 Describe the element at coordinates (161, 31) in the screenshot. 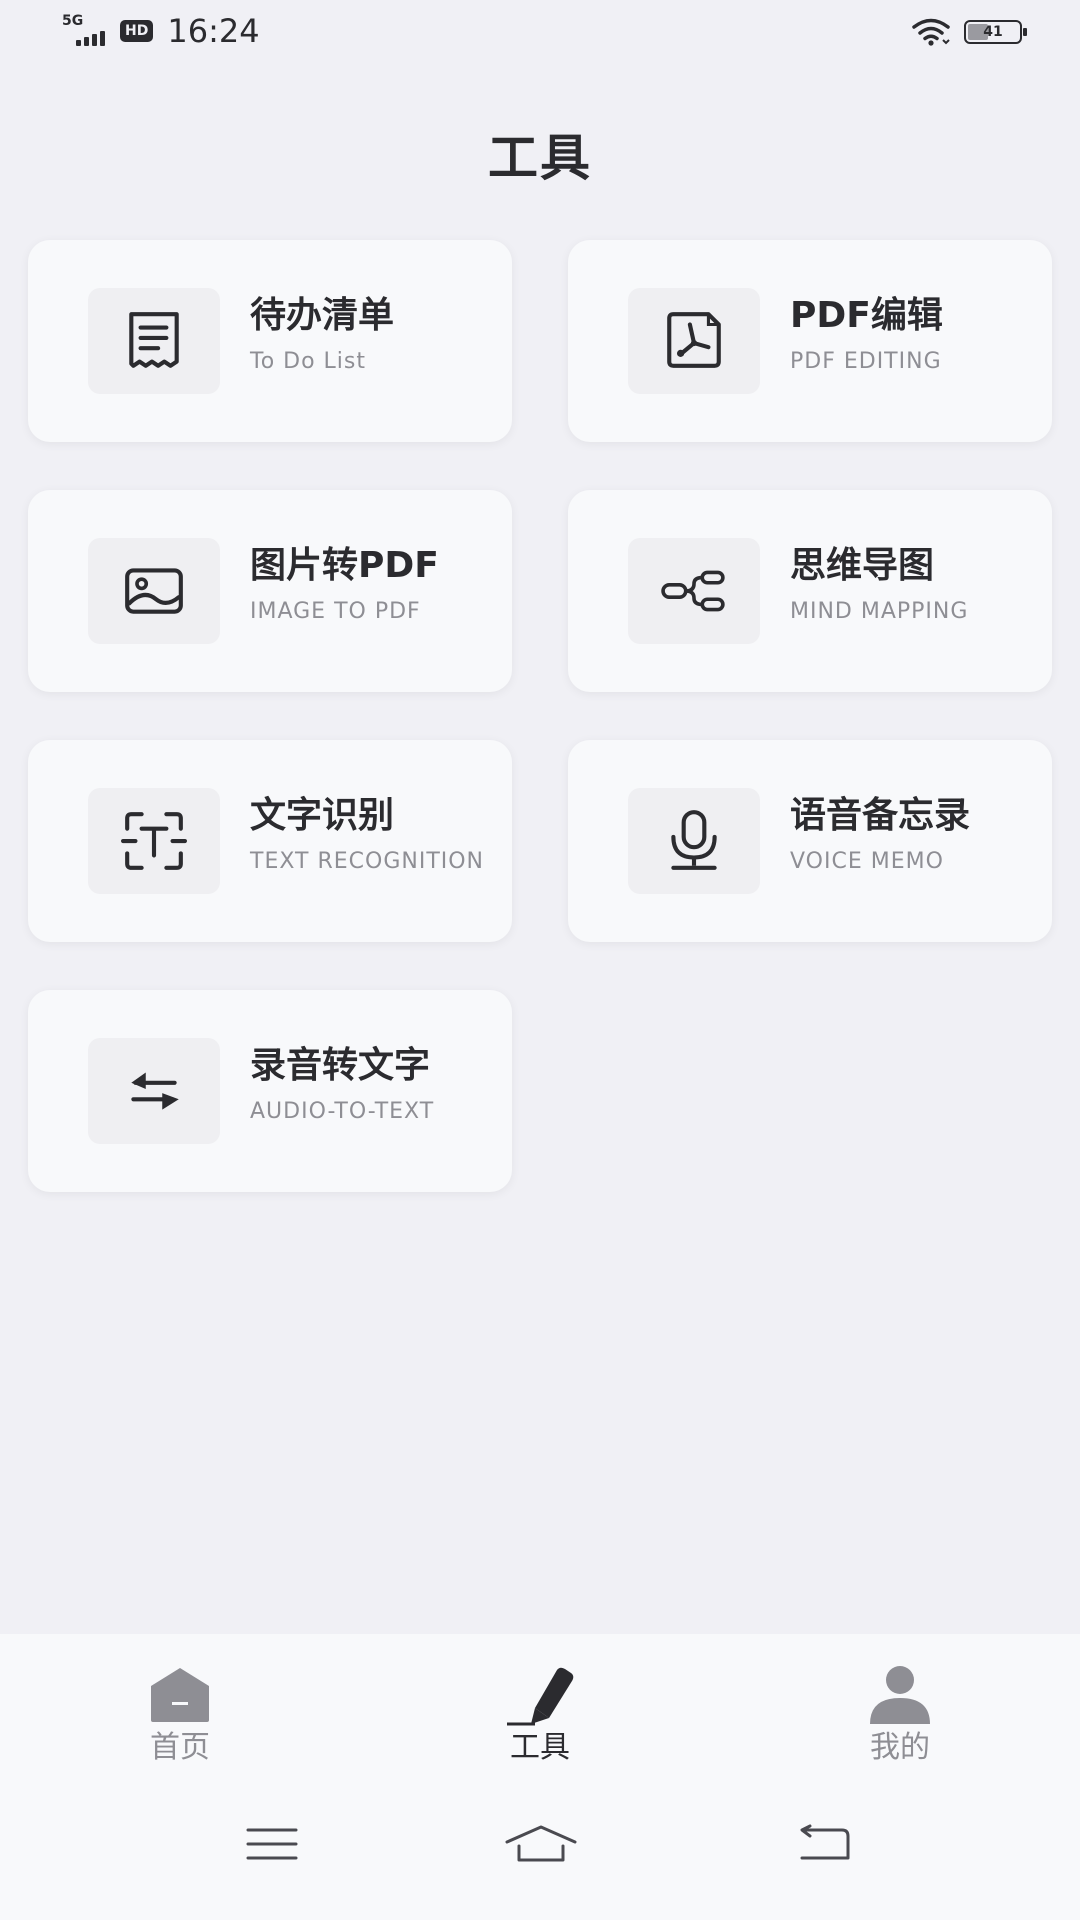

I see `status-left: 5G HD 16:24` at that location.